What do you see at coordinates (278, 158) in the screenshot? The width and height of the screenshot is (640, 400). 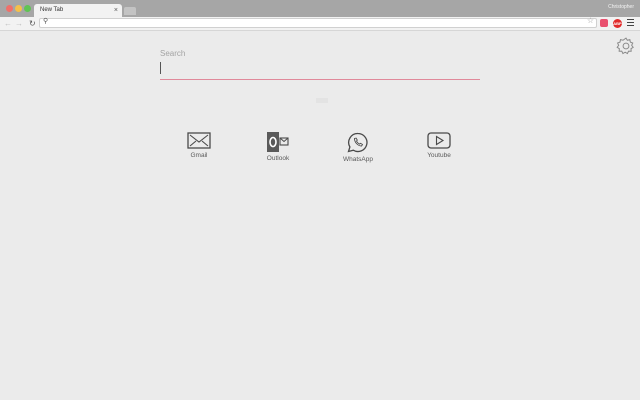 I see `shortcut-label: Outlook` at bounding box center [278, 158].